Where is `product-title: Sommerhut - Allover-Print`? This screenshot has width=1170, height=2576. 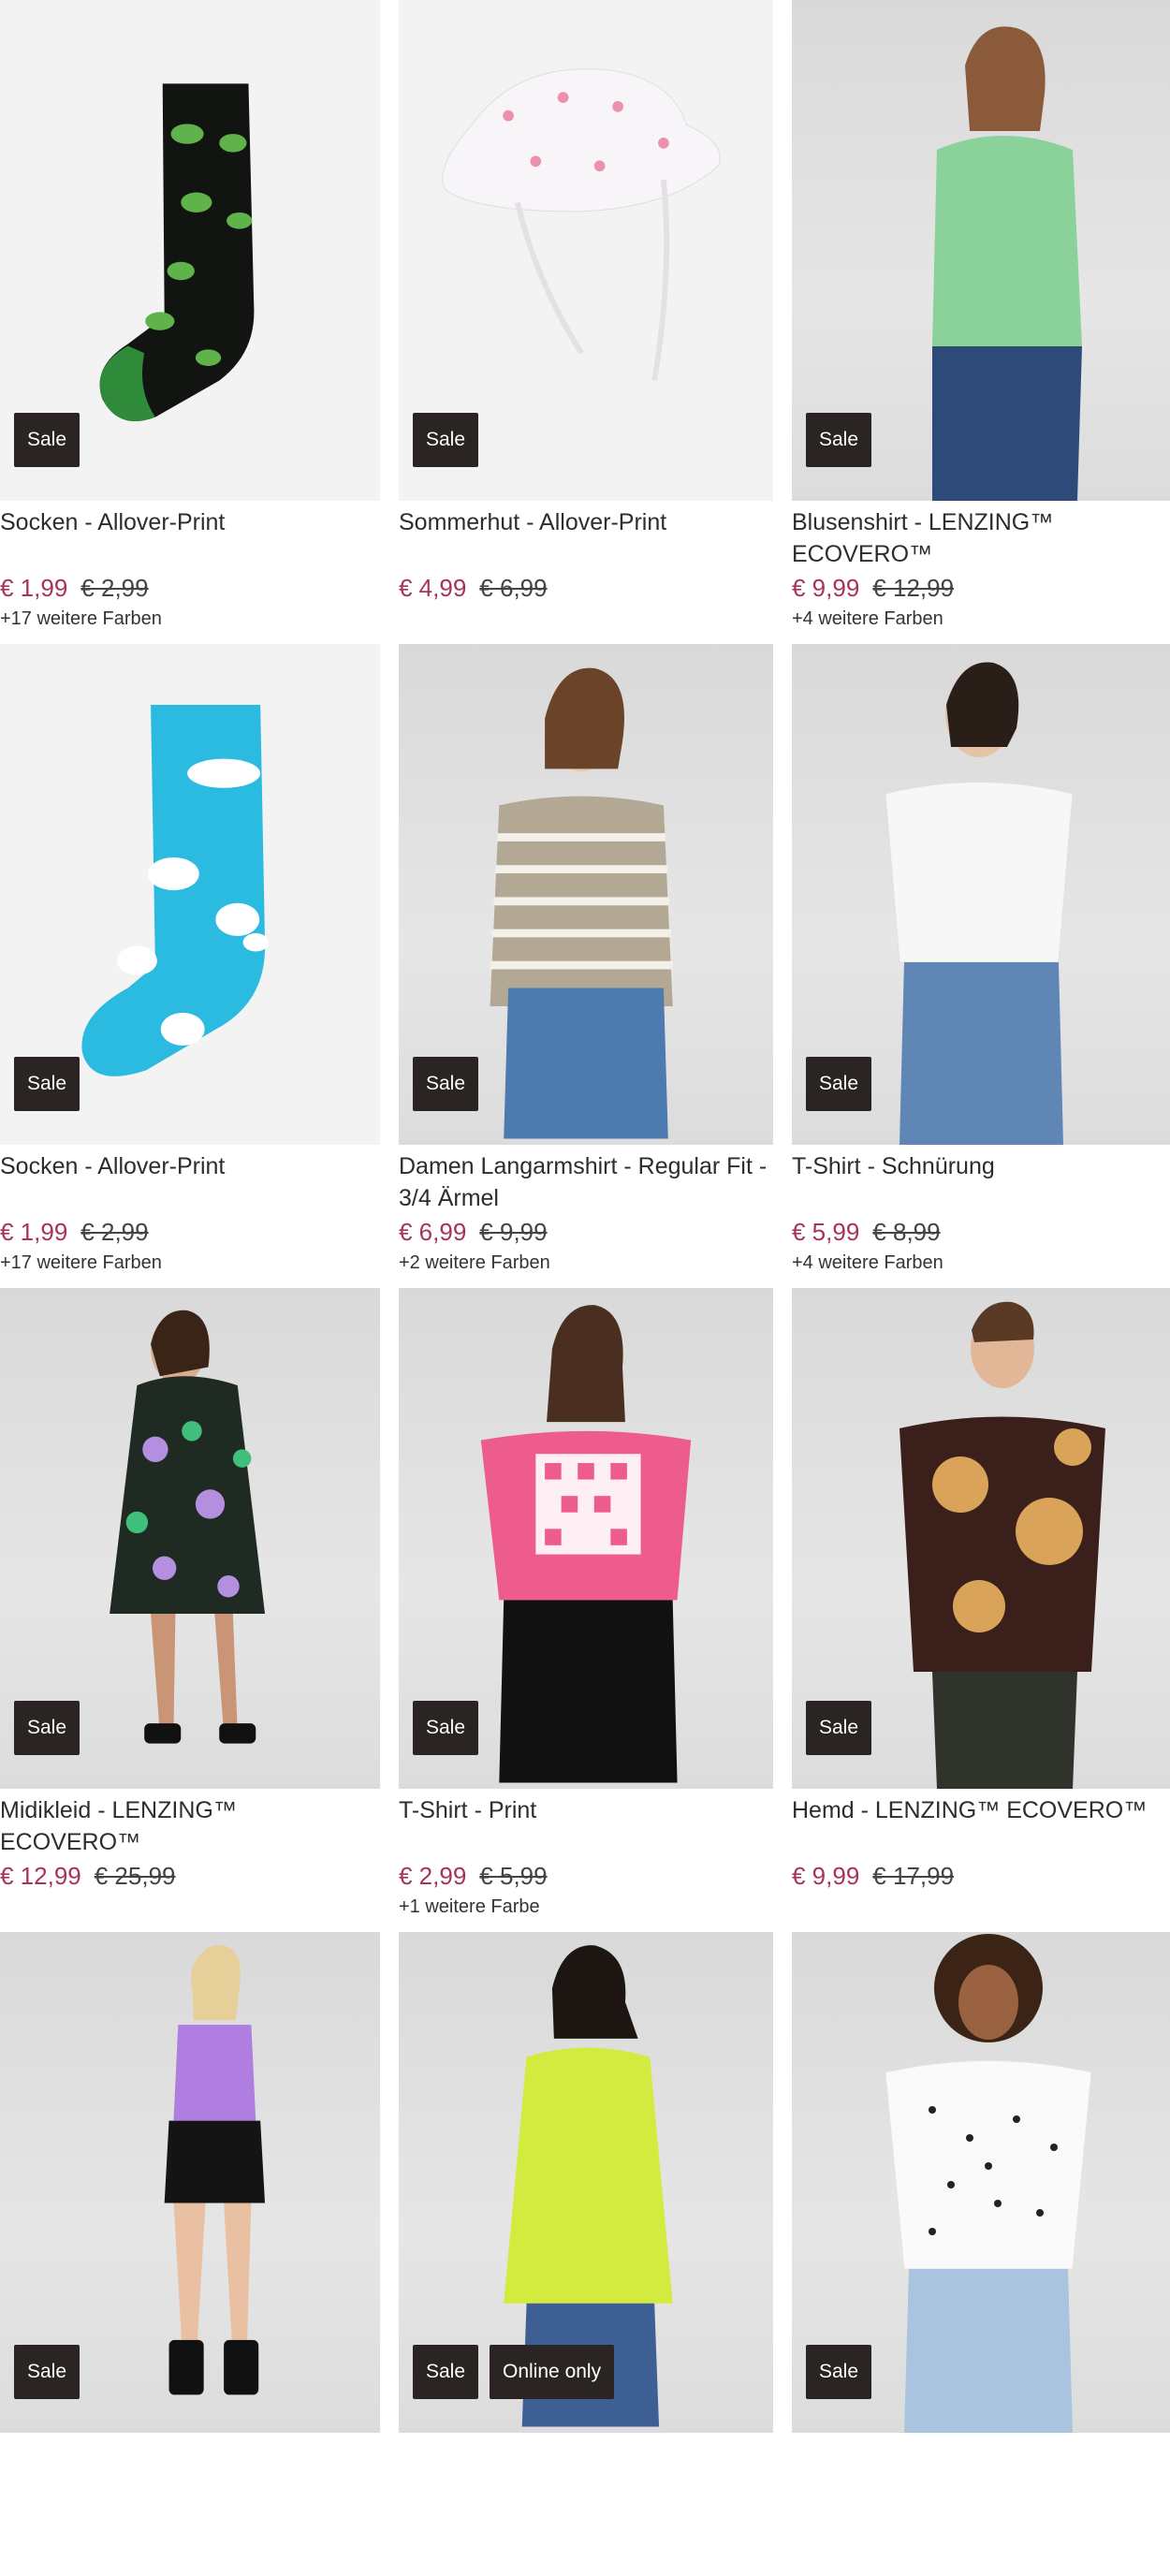
product-title: Sommerhut - Allover-Print is located at coordinates (586, 538).